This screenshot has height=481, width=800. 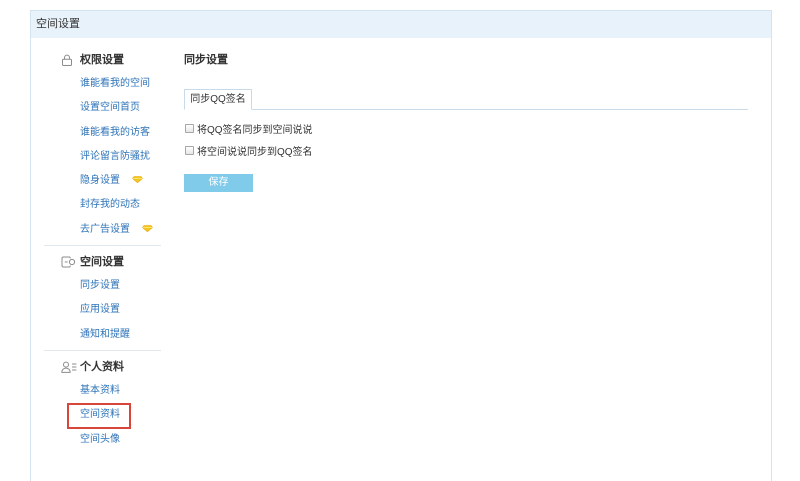 What do you see at coordinates (115, 132) in the screenshot?
I see `sidebar-item-label: 谁能看我的访客` at bounding box center [115, 132].